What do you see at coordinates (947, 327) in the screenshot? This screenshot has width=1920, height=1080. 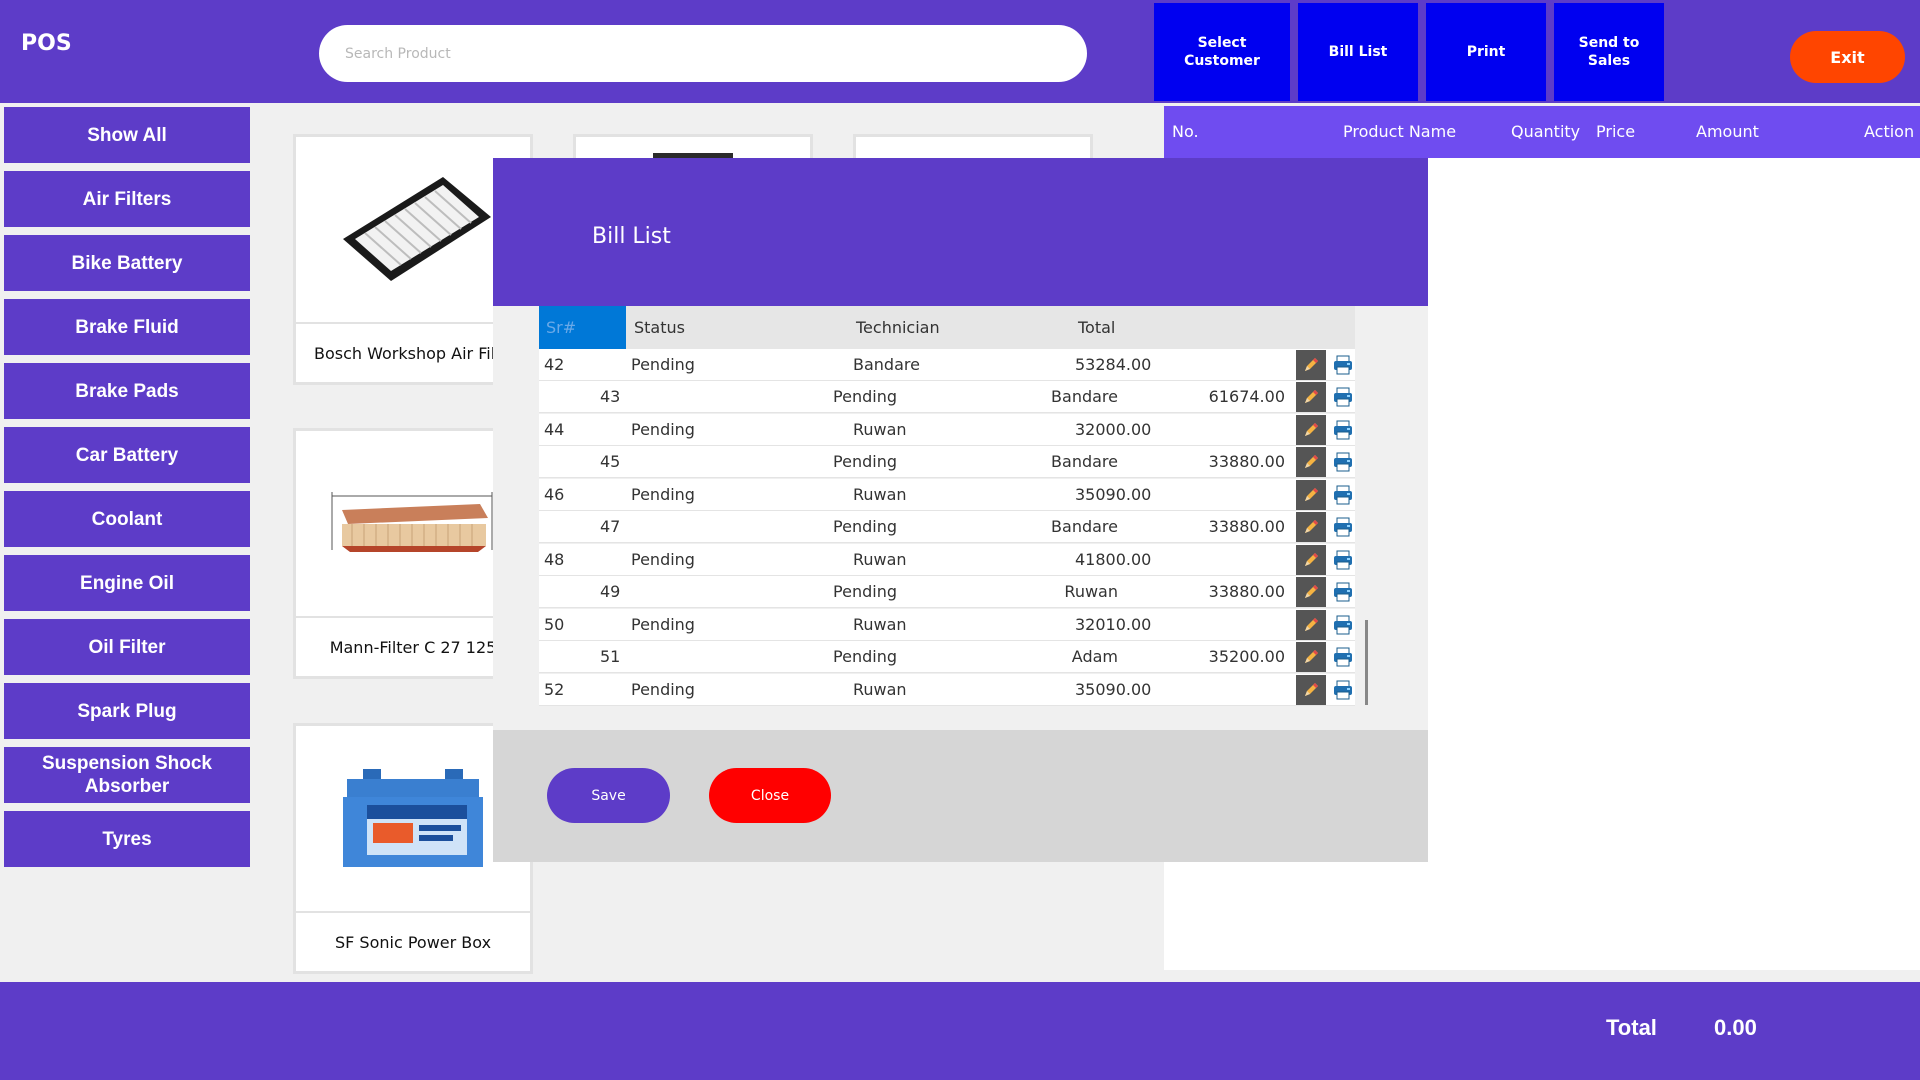 I see `grid-header: Sr# Status Technician Total` at bounding box center [947, 327].